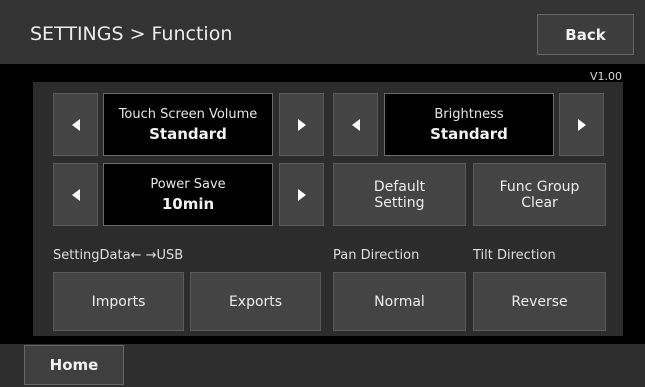  Describe the element at coordinates (188, 114) in the screenshot. I see `touch-volume-label: Touch Screen Volume` at that location.